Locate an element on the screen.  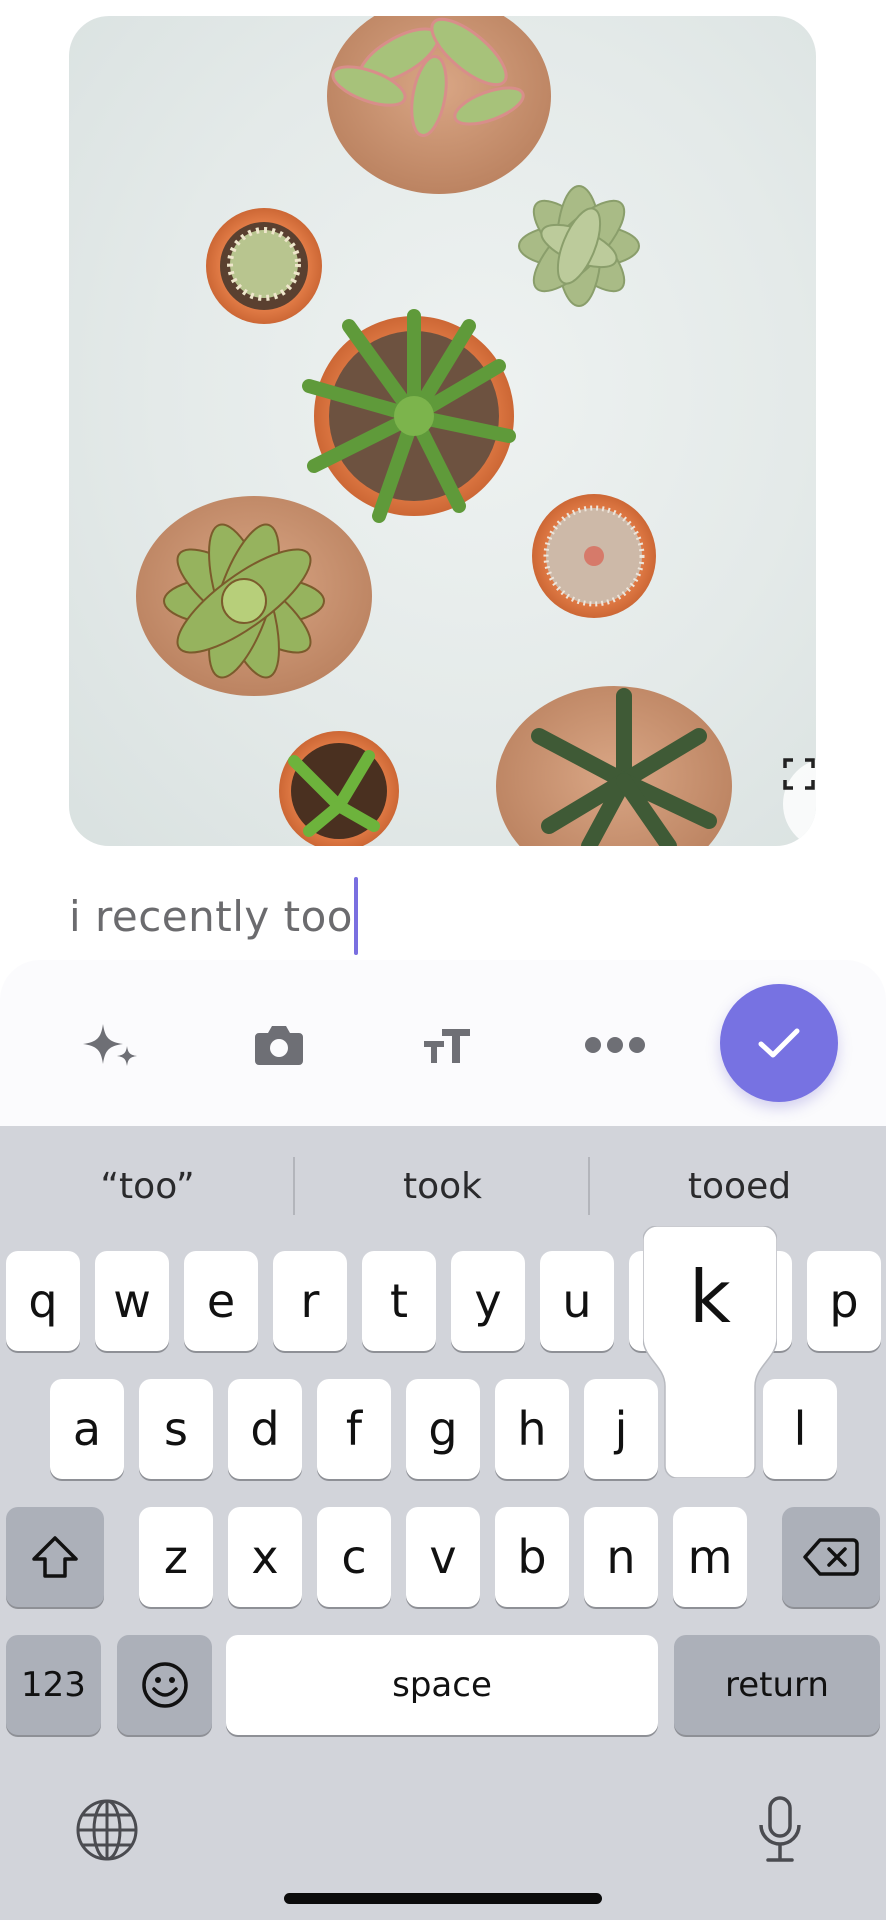
key-b: b is located at coordinates (532, 1557).